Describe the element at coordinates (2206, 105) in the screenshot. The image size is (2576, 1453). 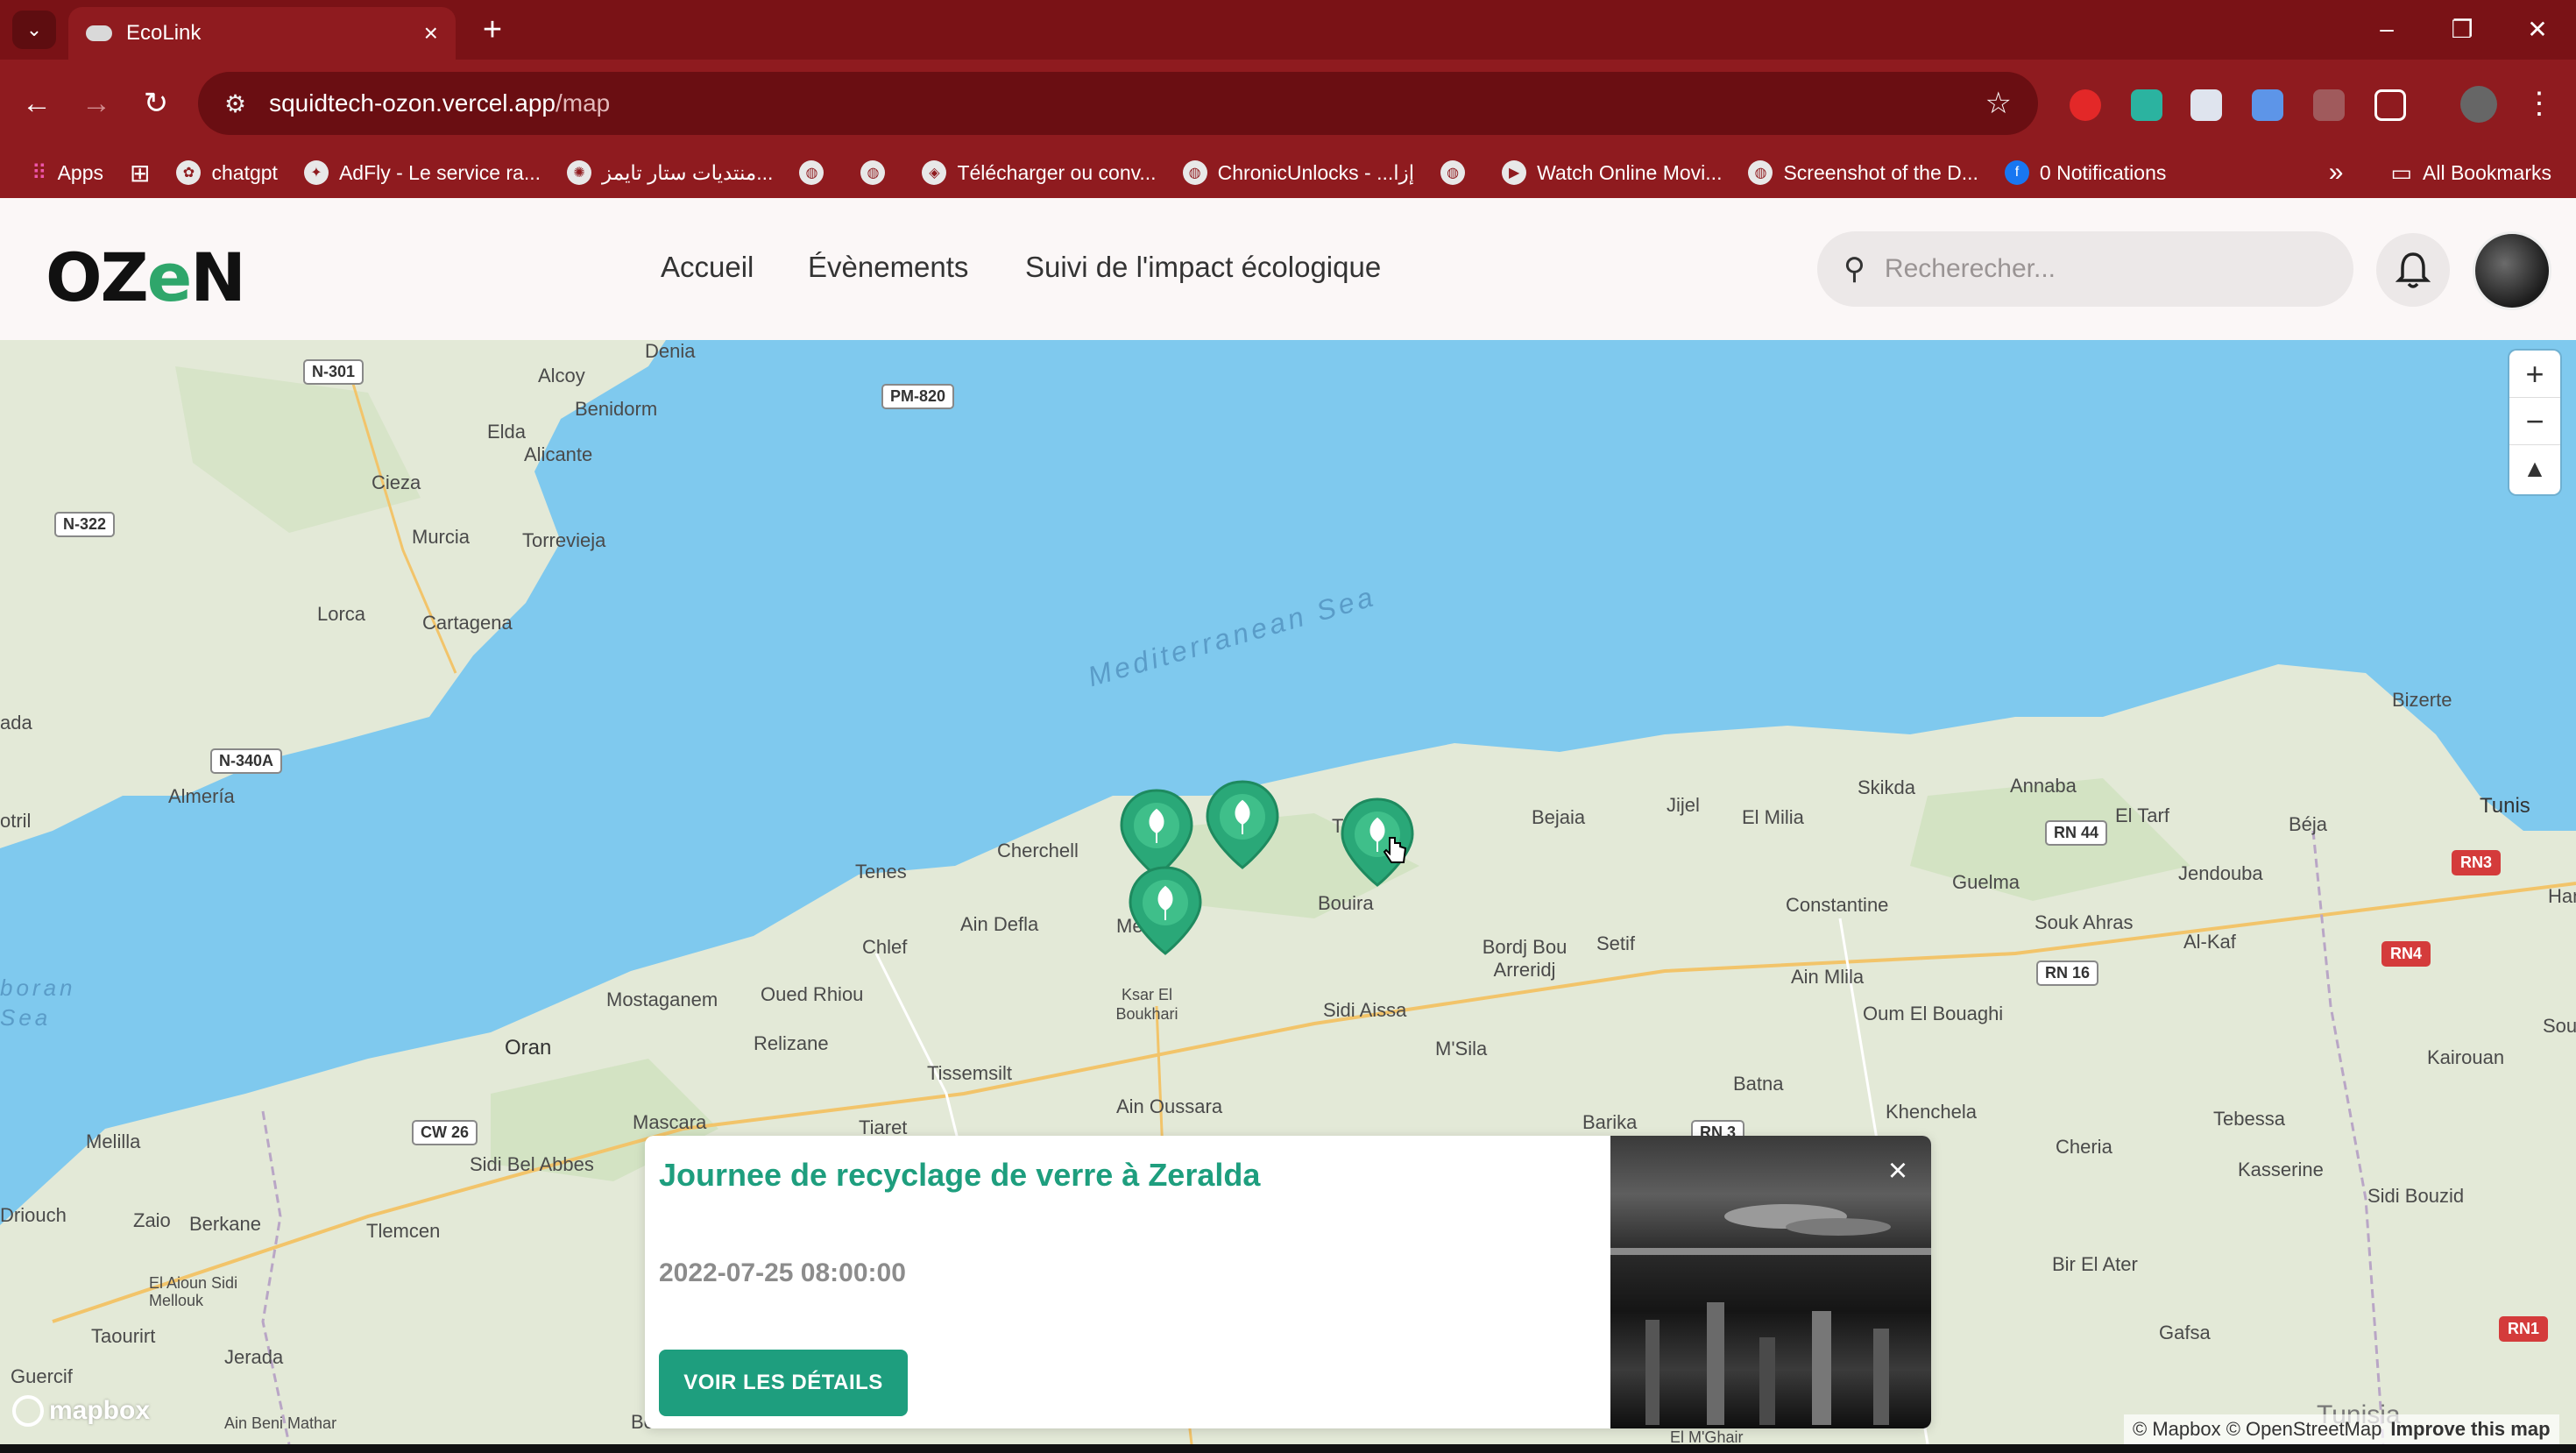
I see `extension-image-icon` at that location.